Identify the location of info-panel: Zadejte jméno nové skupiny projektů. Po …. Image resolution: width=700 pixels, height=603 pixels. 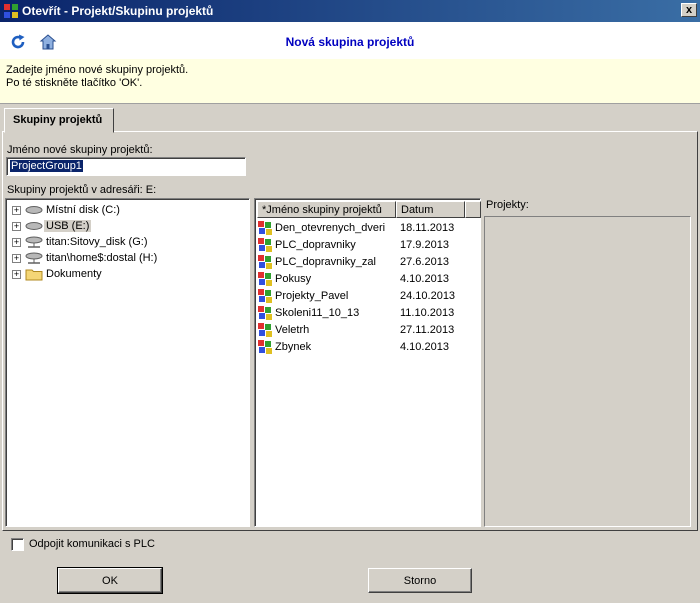
(350, 81).